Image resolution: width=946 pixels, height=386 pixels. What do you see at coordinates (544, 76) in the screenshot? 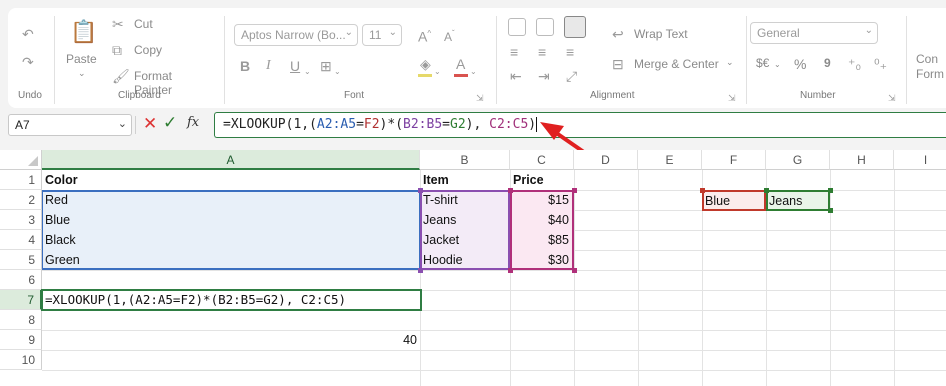
I see `increase-indent-icon: ⇥` at bounding box center [544, 76].